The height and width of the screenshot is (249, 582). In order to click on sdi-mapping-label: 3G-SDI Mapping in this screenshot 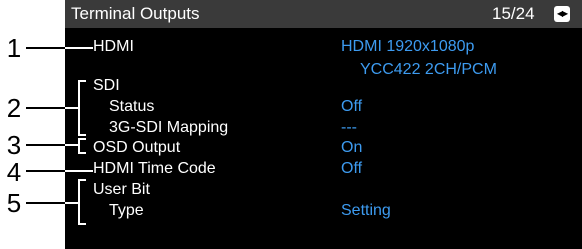, I will do `click(168, 128)`.